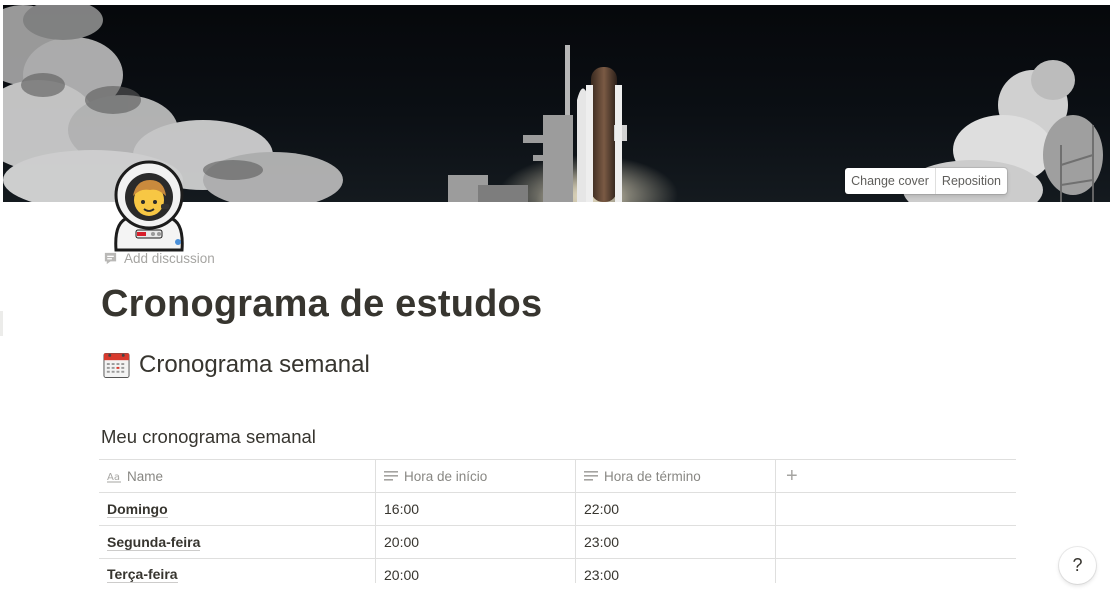 The height and width of the screenshot is (603, 1113). Describe the element at coordinates (475, 509) in the screenshot. I see `row-start-cell: 16:00` at that location.